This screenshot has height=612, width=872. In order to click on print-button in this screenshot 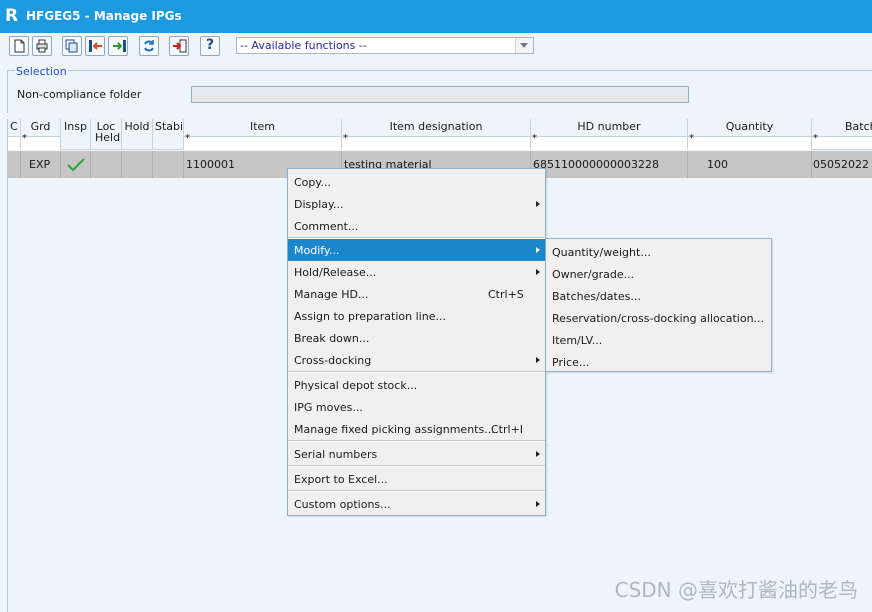, I will do `click(42, 46)`.